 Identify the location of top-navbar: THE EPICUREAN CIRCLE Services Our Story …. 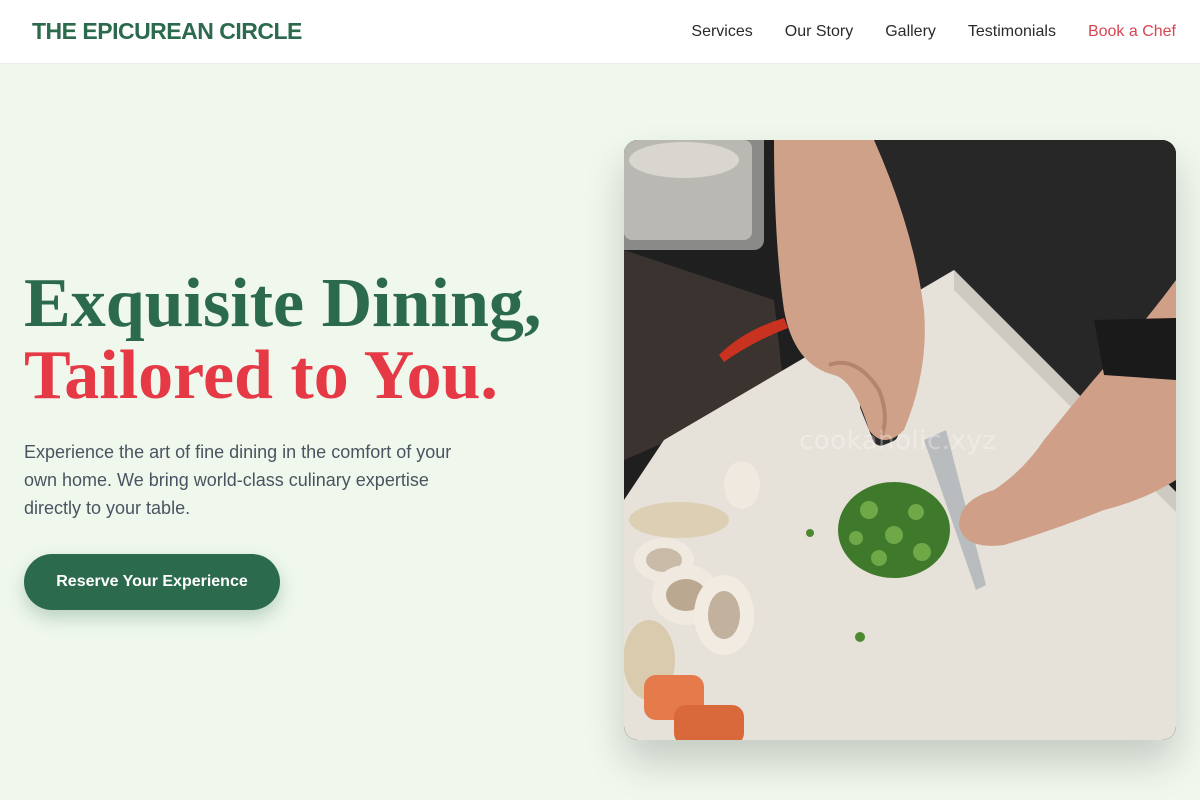
(600, 32).